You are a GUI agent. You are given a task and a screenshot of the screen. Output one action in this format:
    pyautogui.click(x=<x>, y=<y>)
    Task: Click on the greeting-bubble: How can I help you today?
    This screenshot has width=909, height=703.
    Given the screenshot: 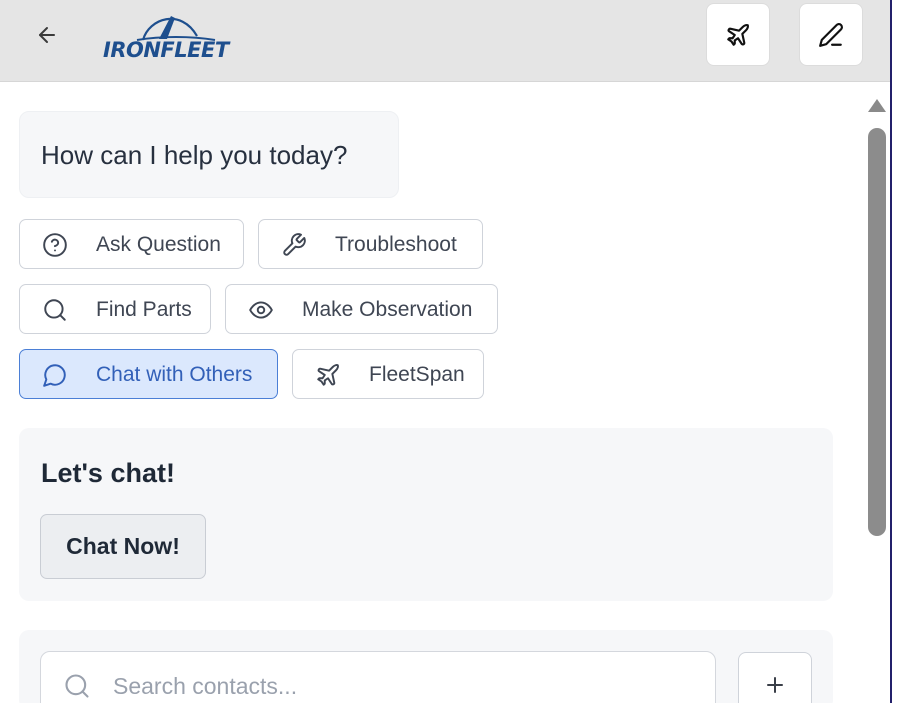 What is the action you would take?
    pyautogui.click(x=209, y=154)
    